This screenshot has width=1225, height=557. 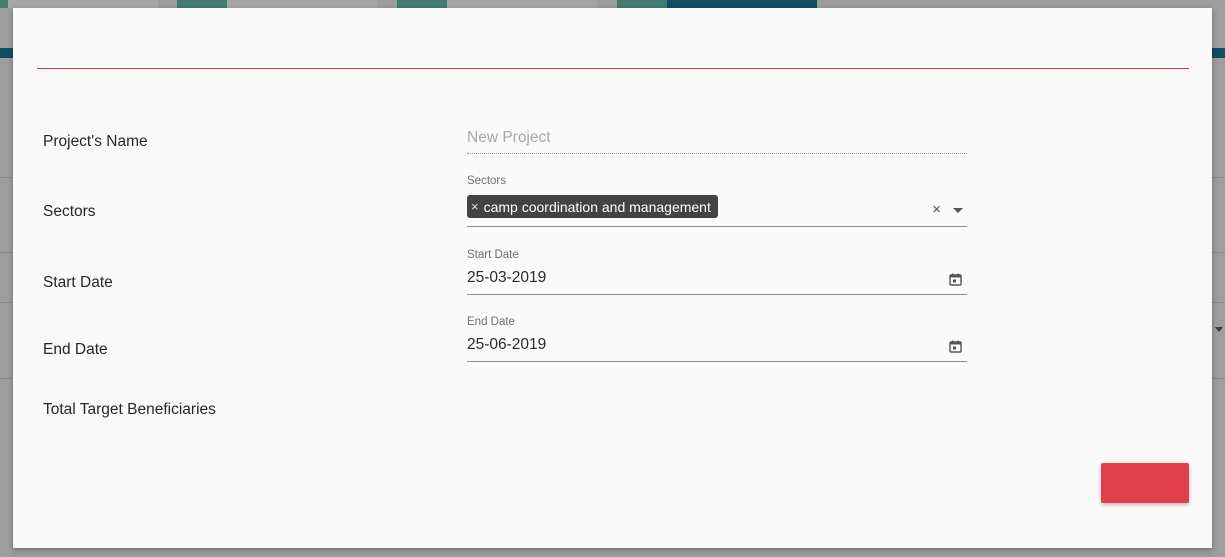 I want to click on start-date-float-label: Start Date, so click(x=493, y=255).